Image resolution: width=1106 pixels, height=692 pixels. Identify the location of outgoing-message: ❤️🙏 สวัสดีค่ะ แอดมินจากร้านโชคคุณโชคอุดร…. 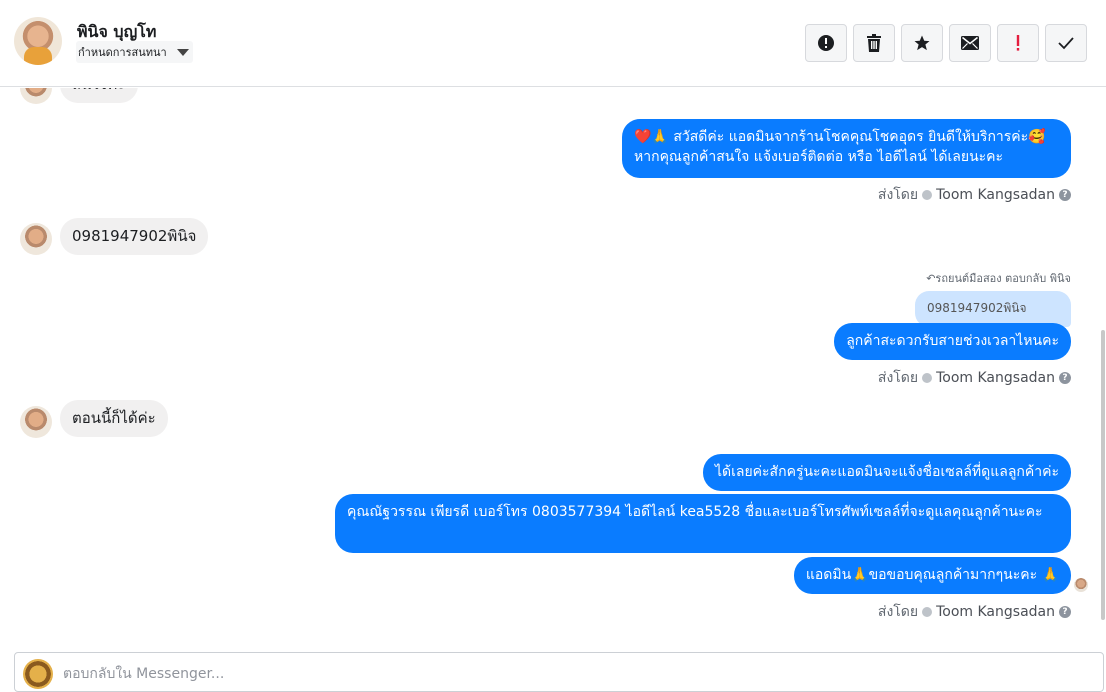
(846, 148).